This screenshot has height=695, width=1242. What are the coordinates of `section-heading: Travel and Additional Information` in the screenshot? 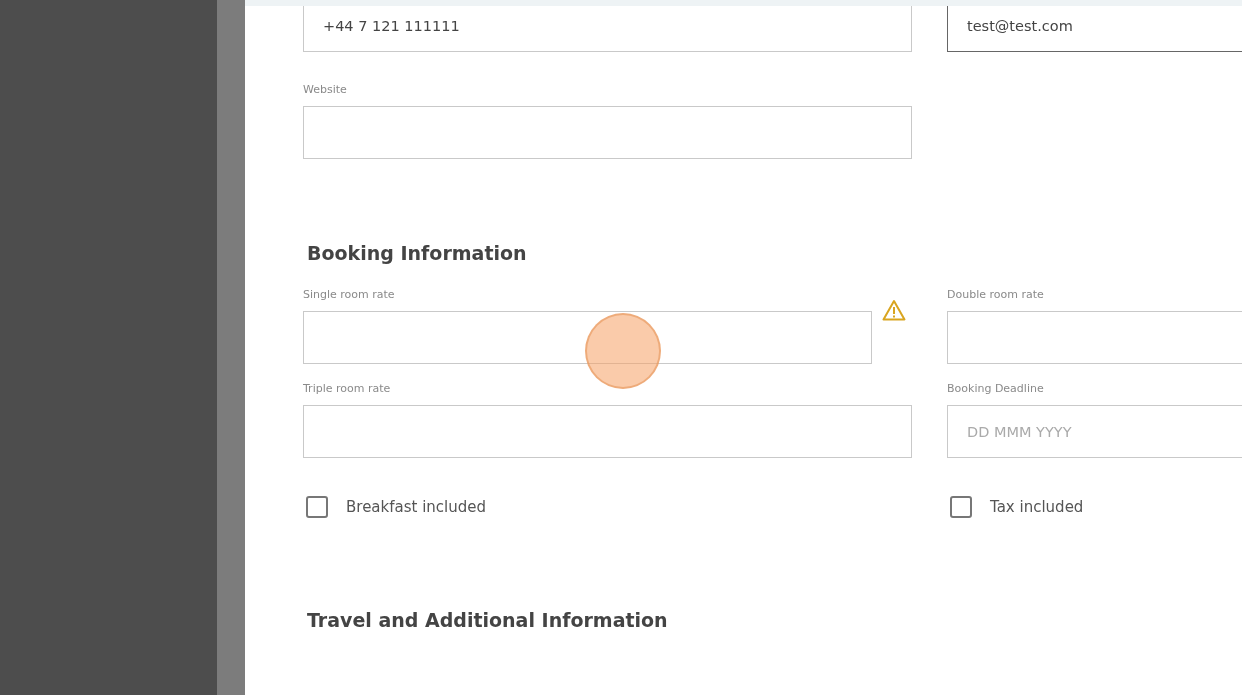 It's located at (488, 620).